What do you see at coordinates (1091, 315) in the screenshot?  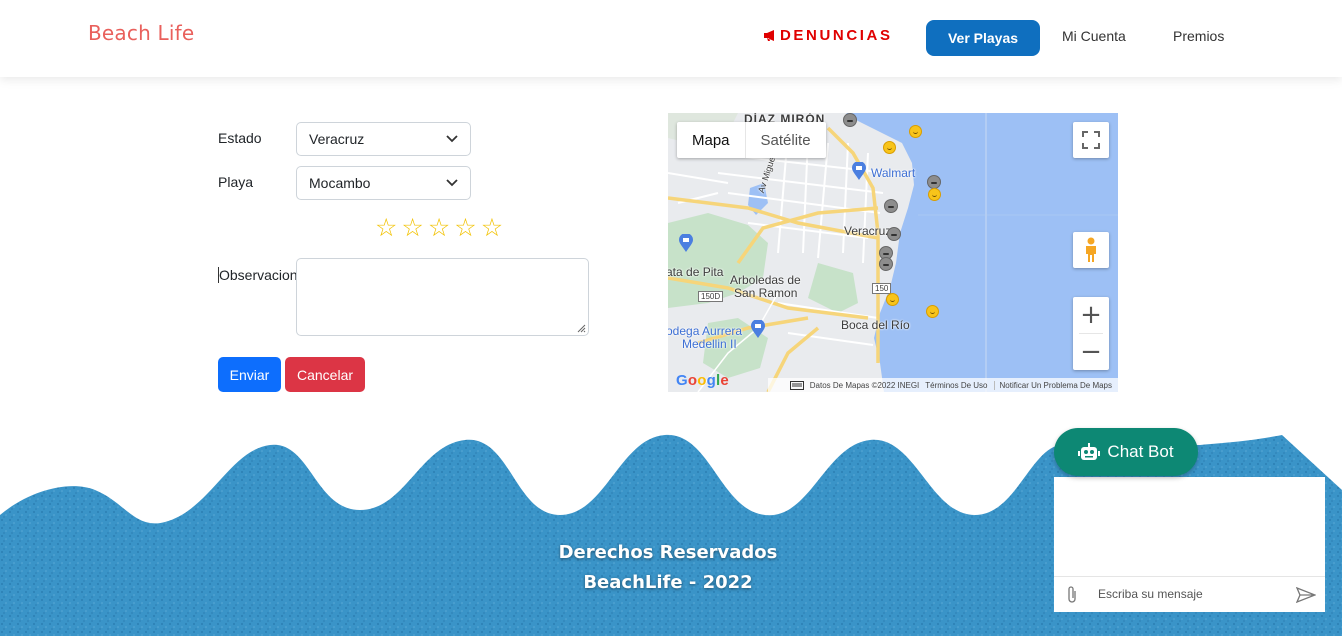 I see `zoom-in-button: +` at bounding box center [1091, 315].